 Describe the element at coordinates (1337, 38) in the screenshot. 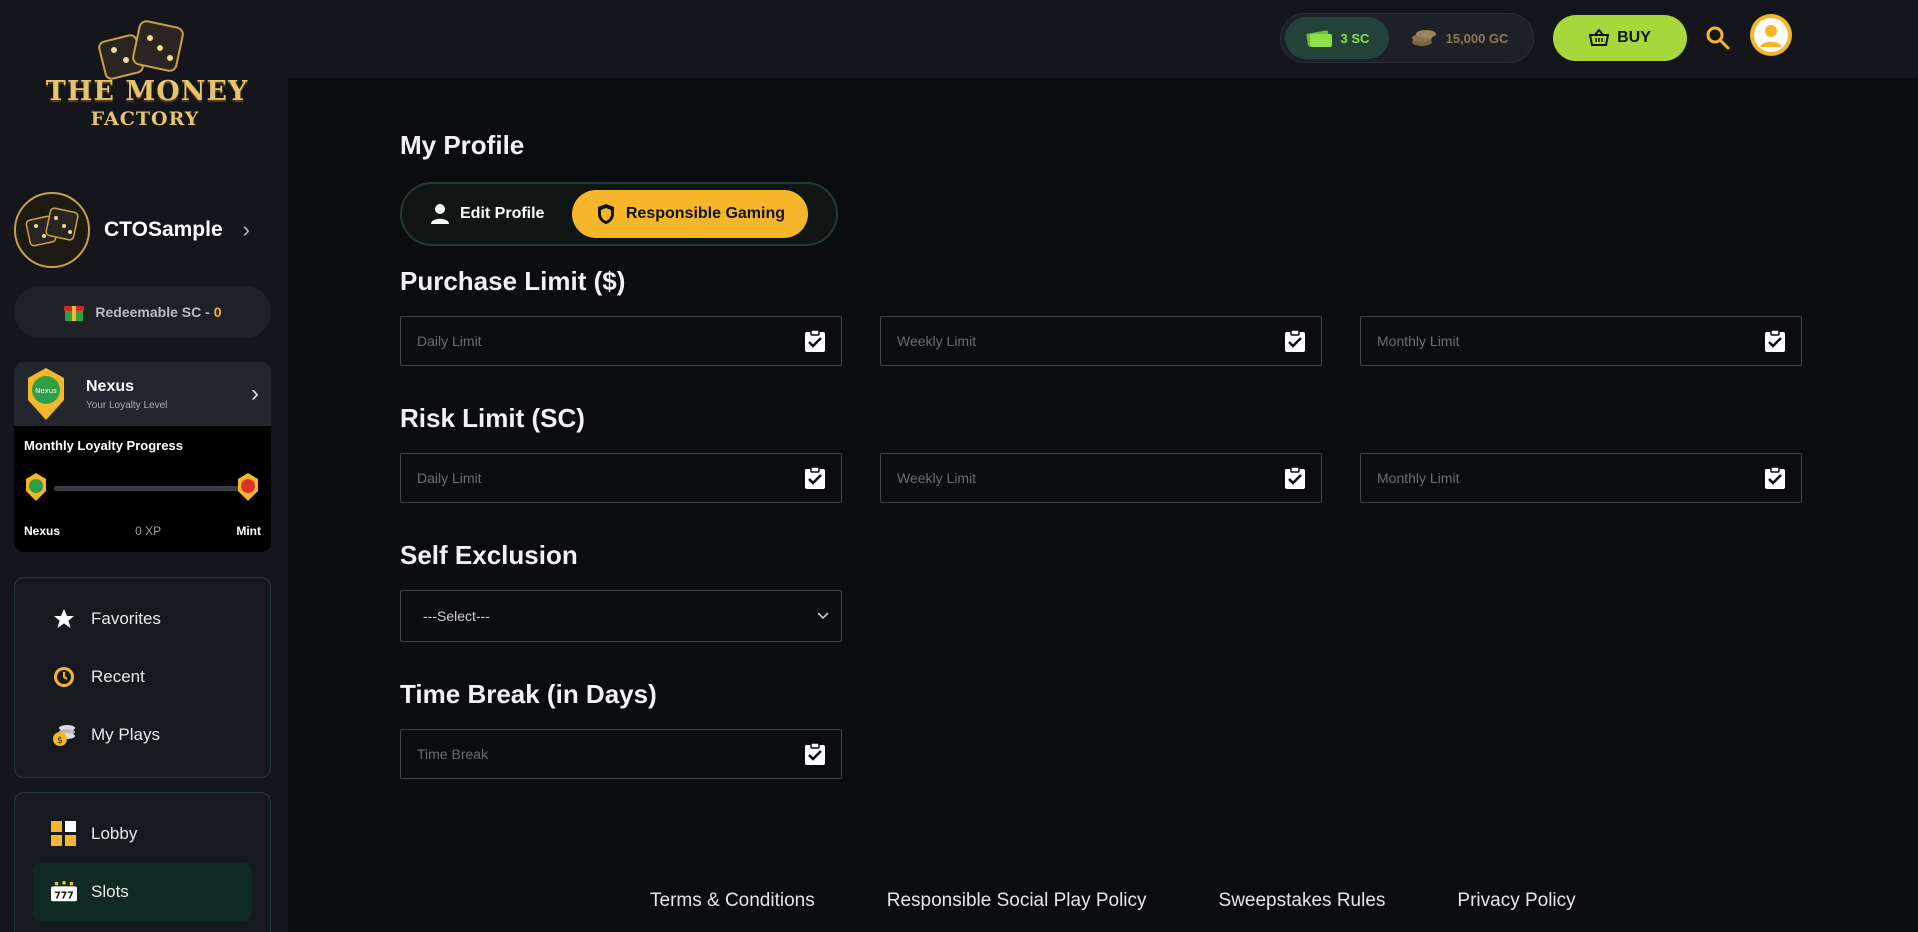

I see `sc-balance-toggle: 3 SC` at that location.